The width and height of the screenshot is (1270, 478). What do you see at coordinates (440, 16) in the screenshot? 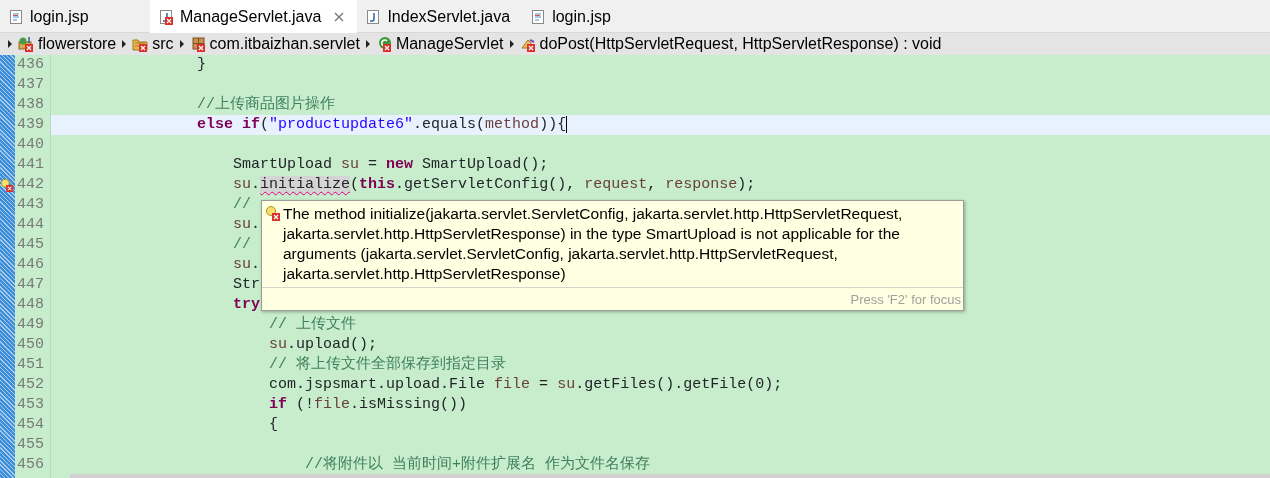
I see `editor-tab: IndexServlet.java` at bounding box center [440, 16].